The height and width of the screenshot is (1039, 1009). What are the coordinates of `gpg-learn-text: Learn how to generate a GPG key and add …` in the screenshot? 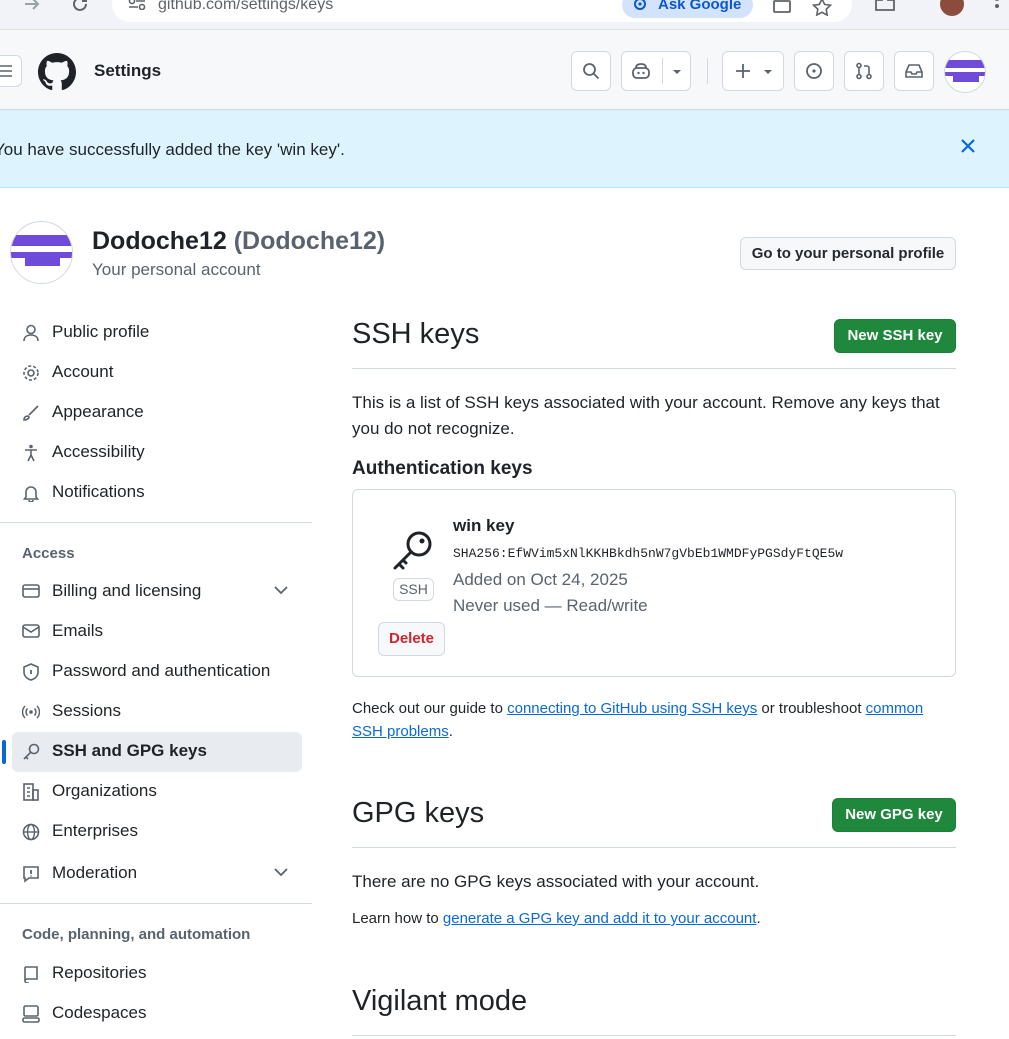 It's located at (654, 918).